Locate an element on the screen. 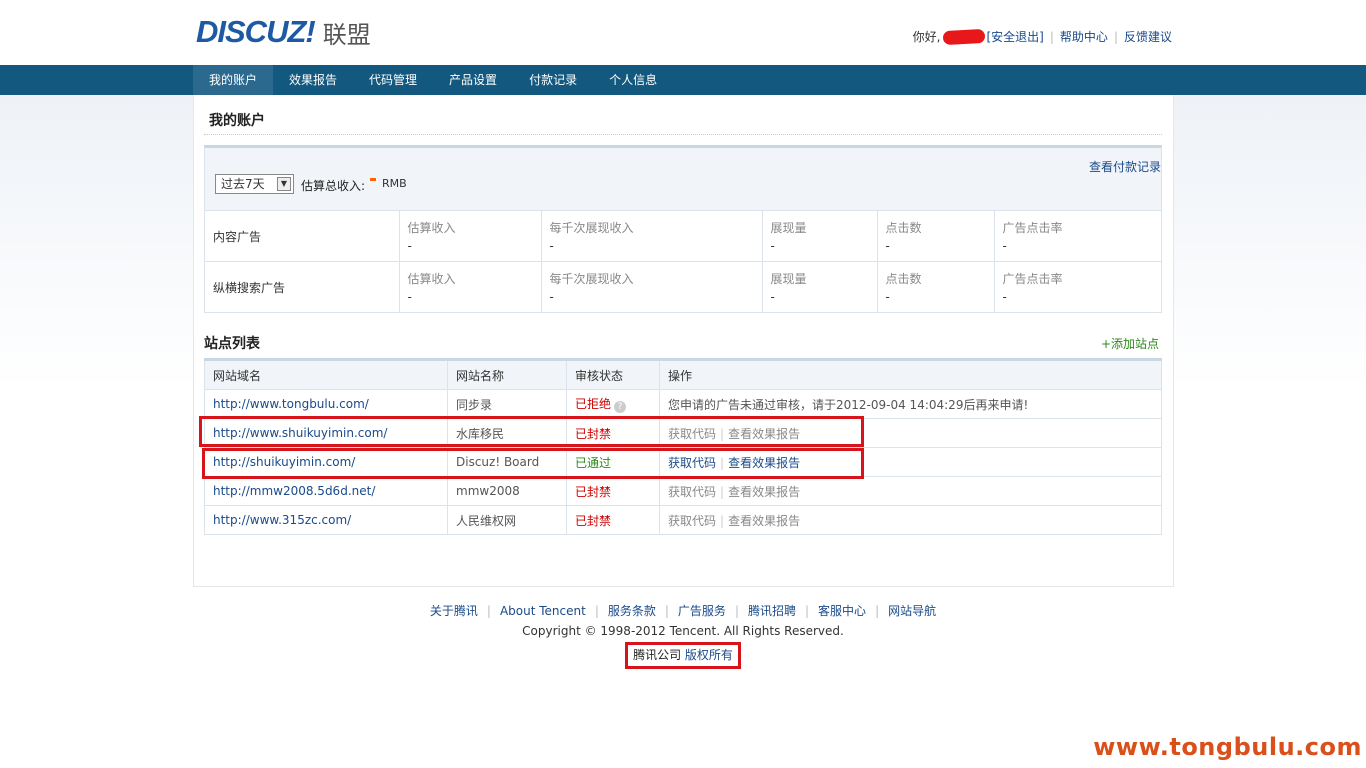  site-domain-link: http://www.shuikuyimin.com/ is located at coordinates (300, 433).